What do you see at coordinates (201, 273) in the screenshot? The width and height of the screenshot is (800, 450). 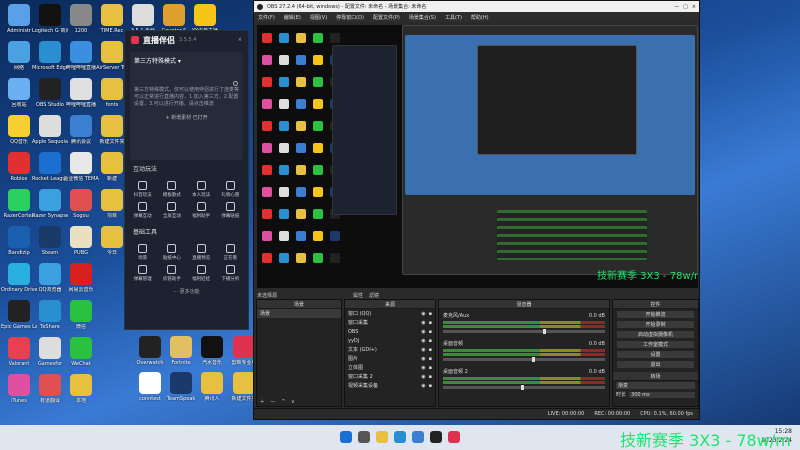 I see `tool-button: 福利娃娃` at bounding box center [201, 273].